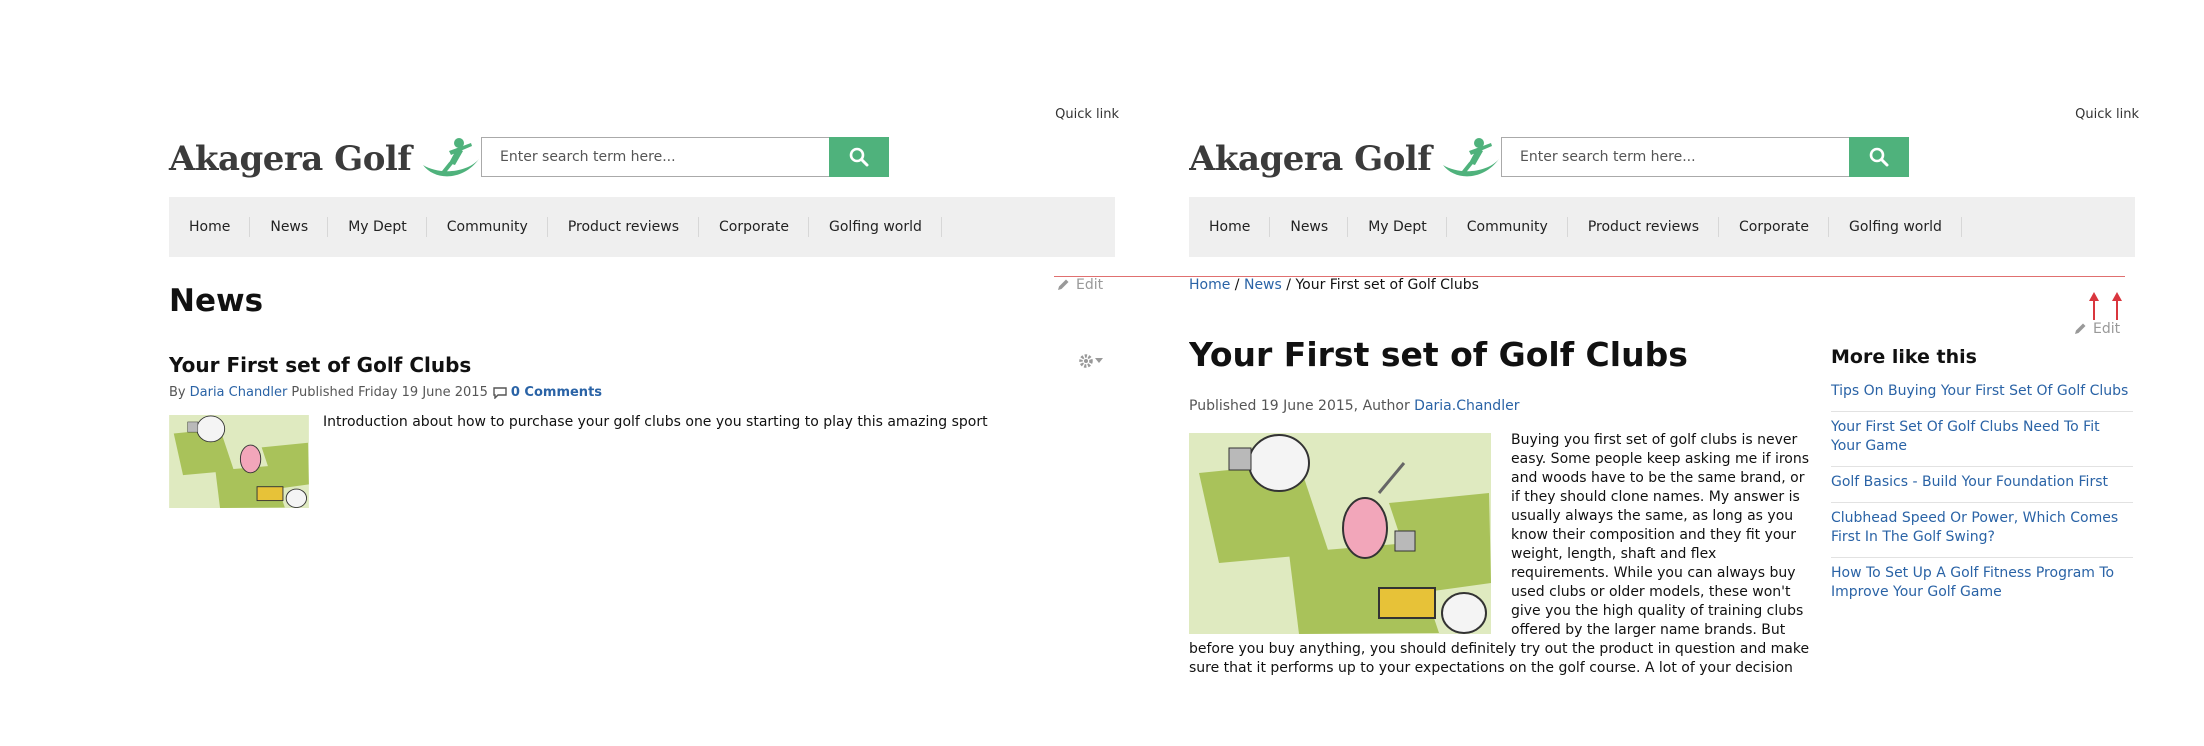  Describe the element at coordinates (1086, 361) in the screenshot. I see `gear-icon` at that location.